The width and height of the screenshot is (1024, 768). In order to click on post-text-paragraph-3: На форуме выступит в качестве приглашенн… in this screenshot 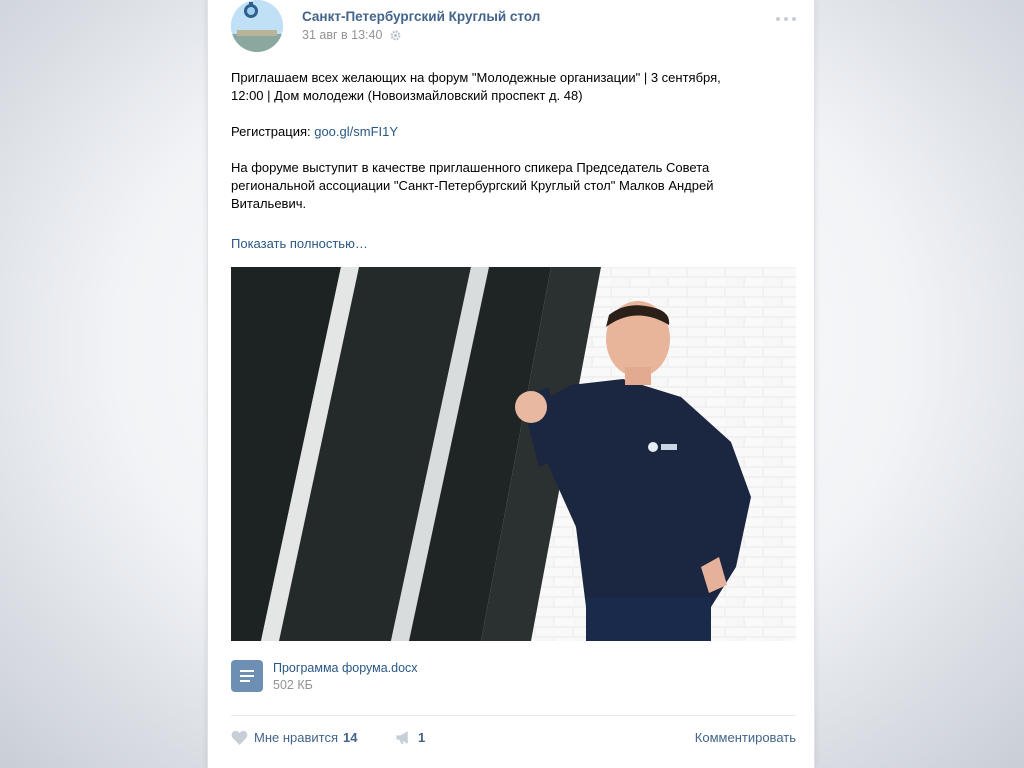, I will do `click(472, 185)`.